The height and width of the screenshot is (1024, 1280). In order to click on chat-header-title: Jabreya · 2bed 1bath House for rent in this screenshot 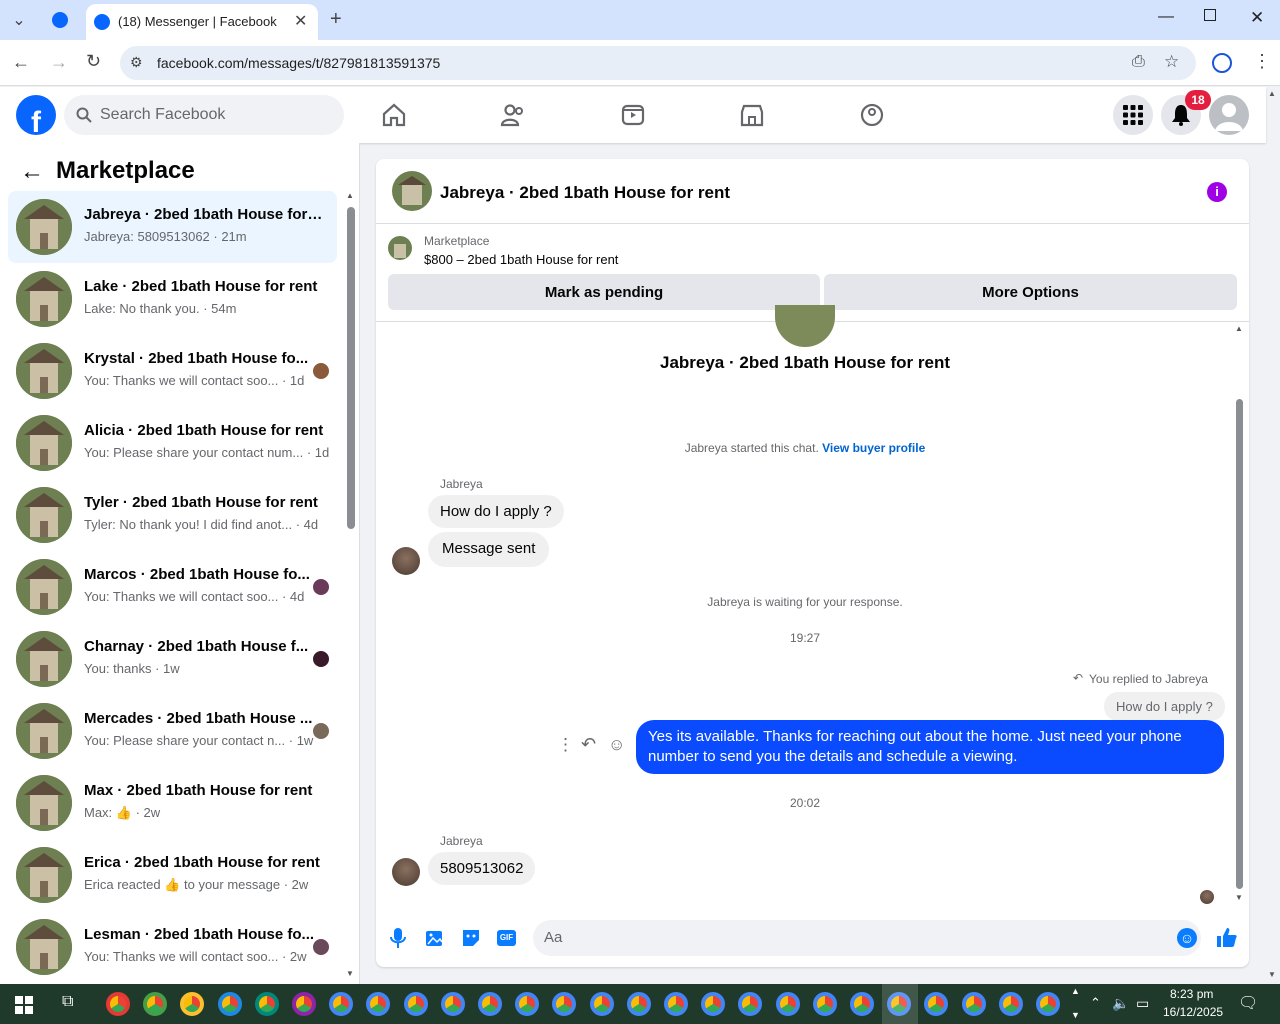, I will do `click(585, 193)`.